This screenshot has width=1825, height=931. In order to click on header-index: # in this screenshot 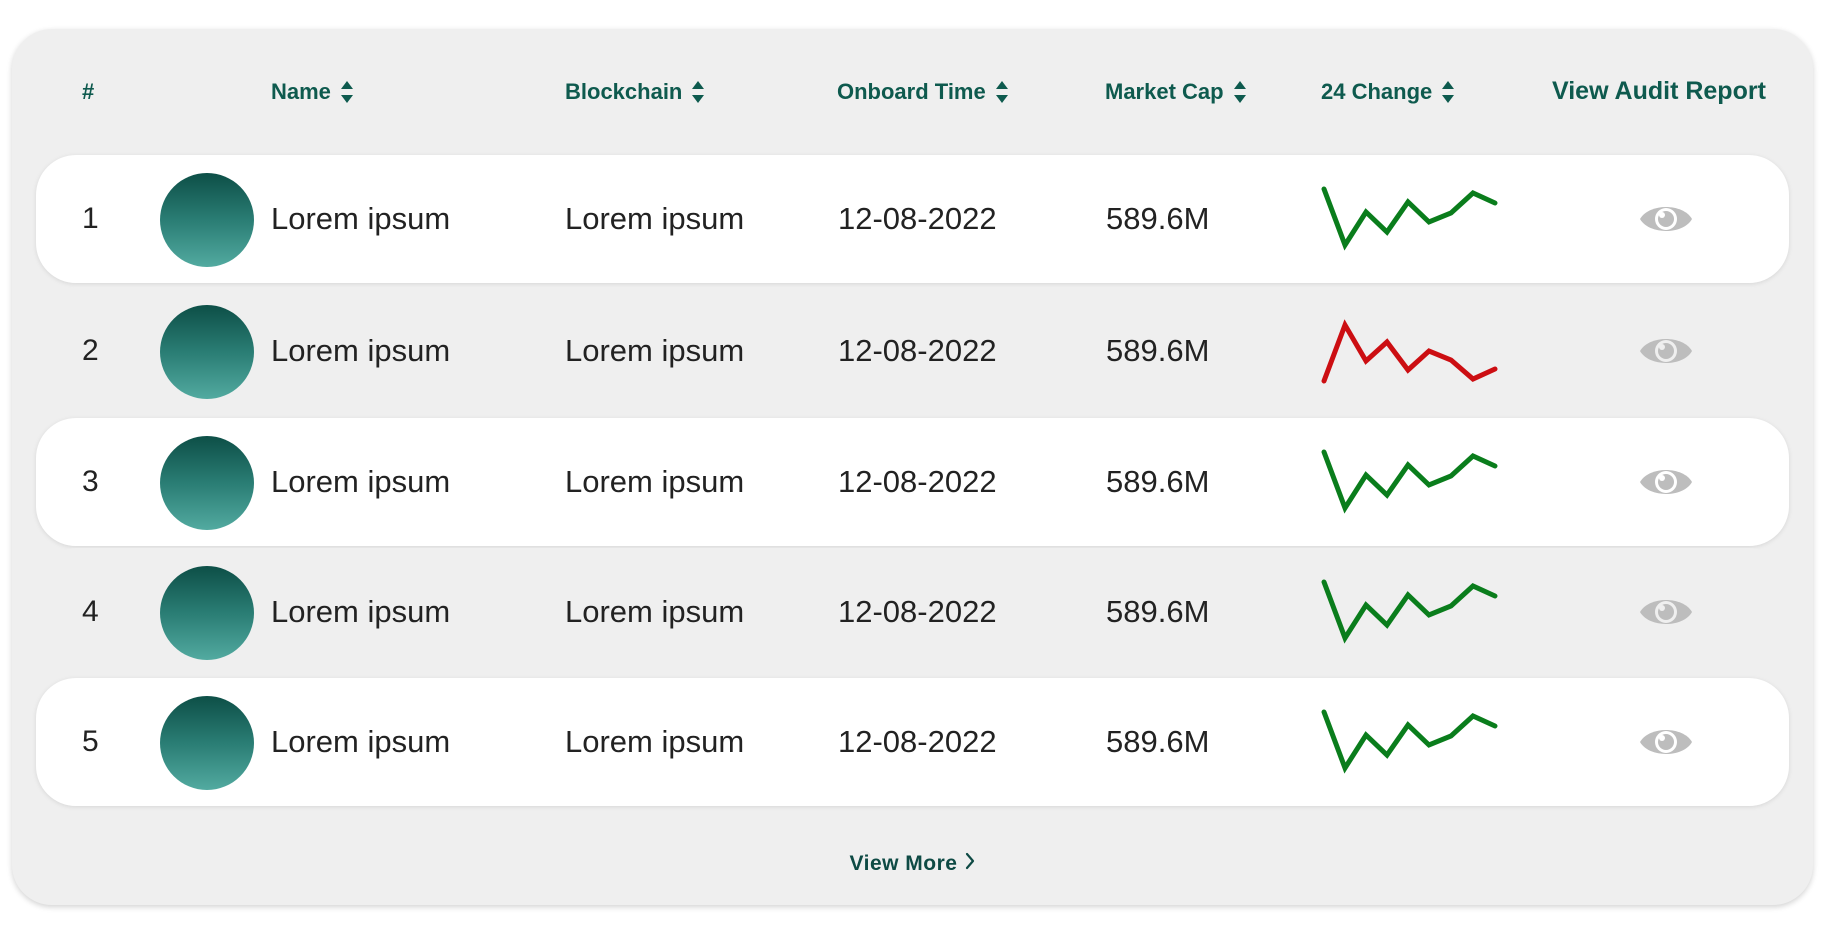, I will do `click(88, 91)`.